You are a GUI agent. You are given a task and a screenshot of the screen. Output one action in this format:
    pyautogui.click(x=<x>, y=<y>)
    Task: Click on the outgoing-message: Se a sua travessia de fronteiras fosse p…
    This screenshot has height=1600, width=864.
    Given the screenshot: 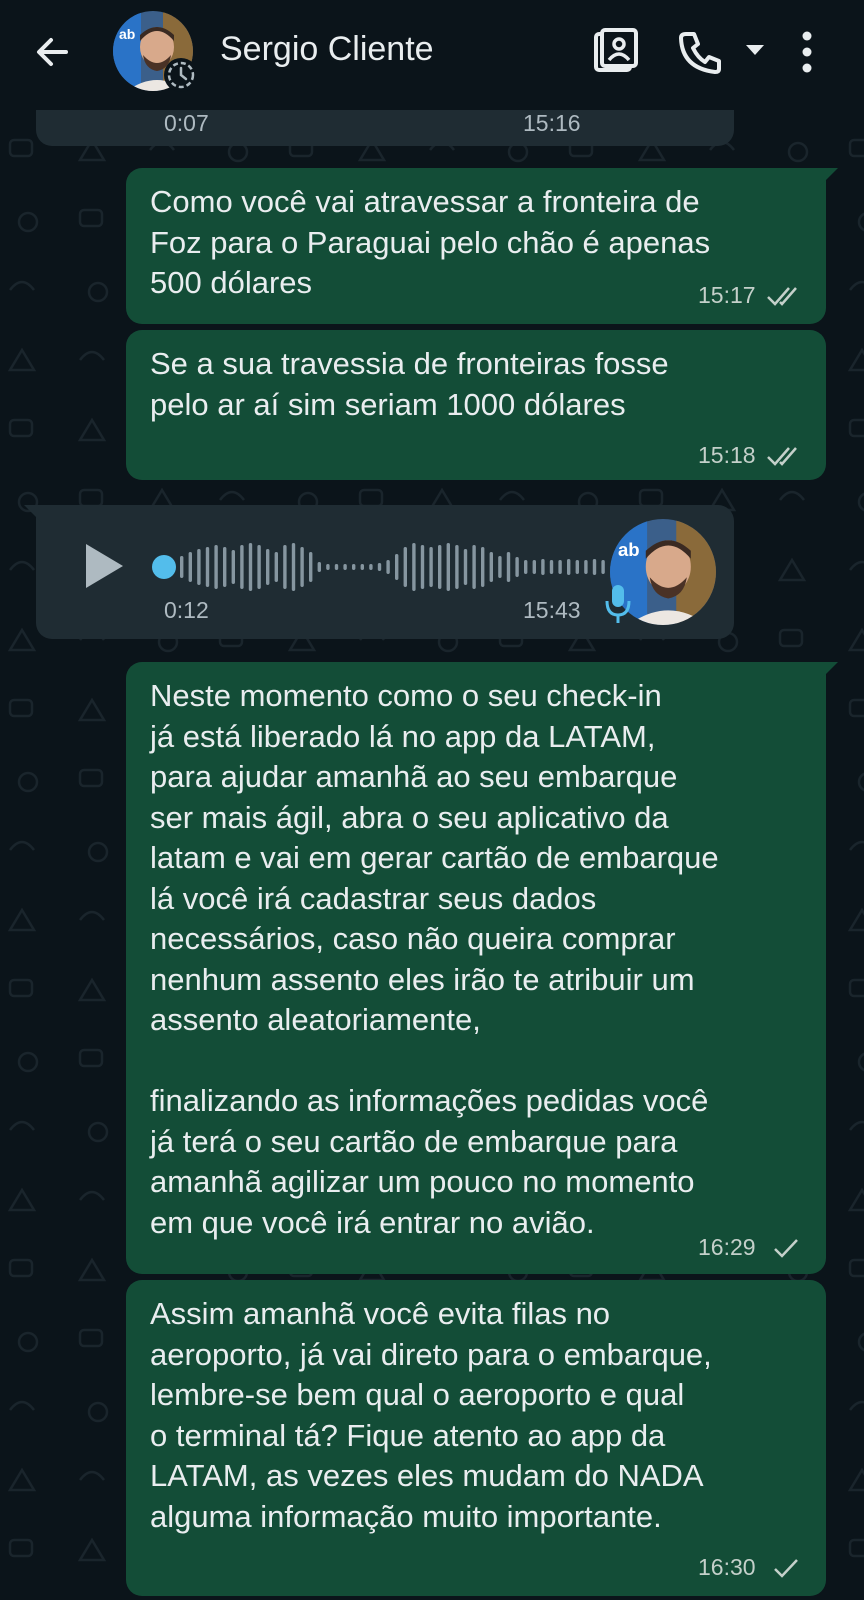 What is the action you would take?
    pyautogui.click(x=476, y=405)
    